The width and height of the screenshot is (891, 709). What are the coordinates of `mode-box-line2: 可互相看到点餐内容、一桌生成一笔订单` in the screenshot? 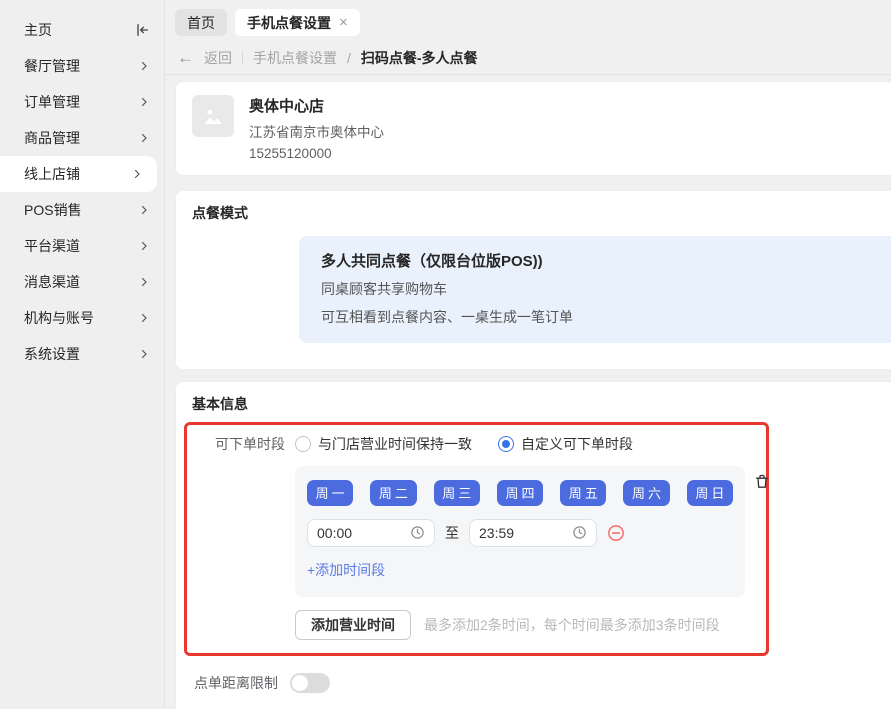 It's located at (447, 316).